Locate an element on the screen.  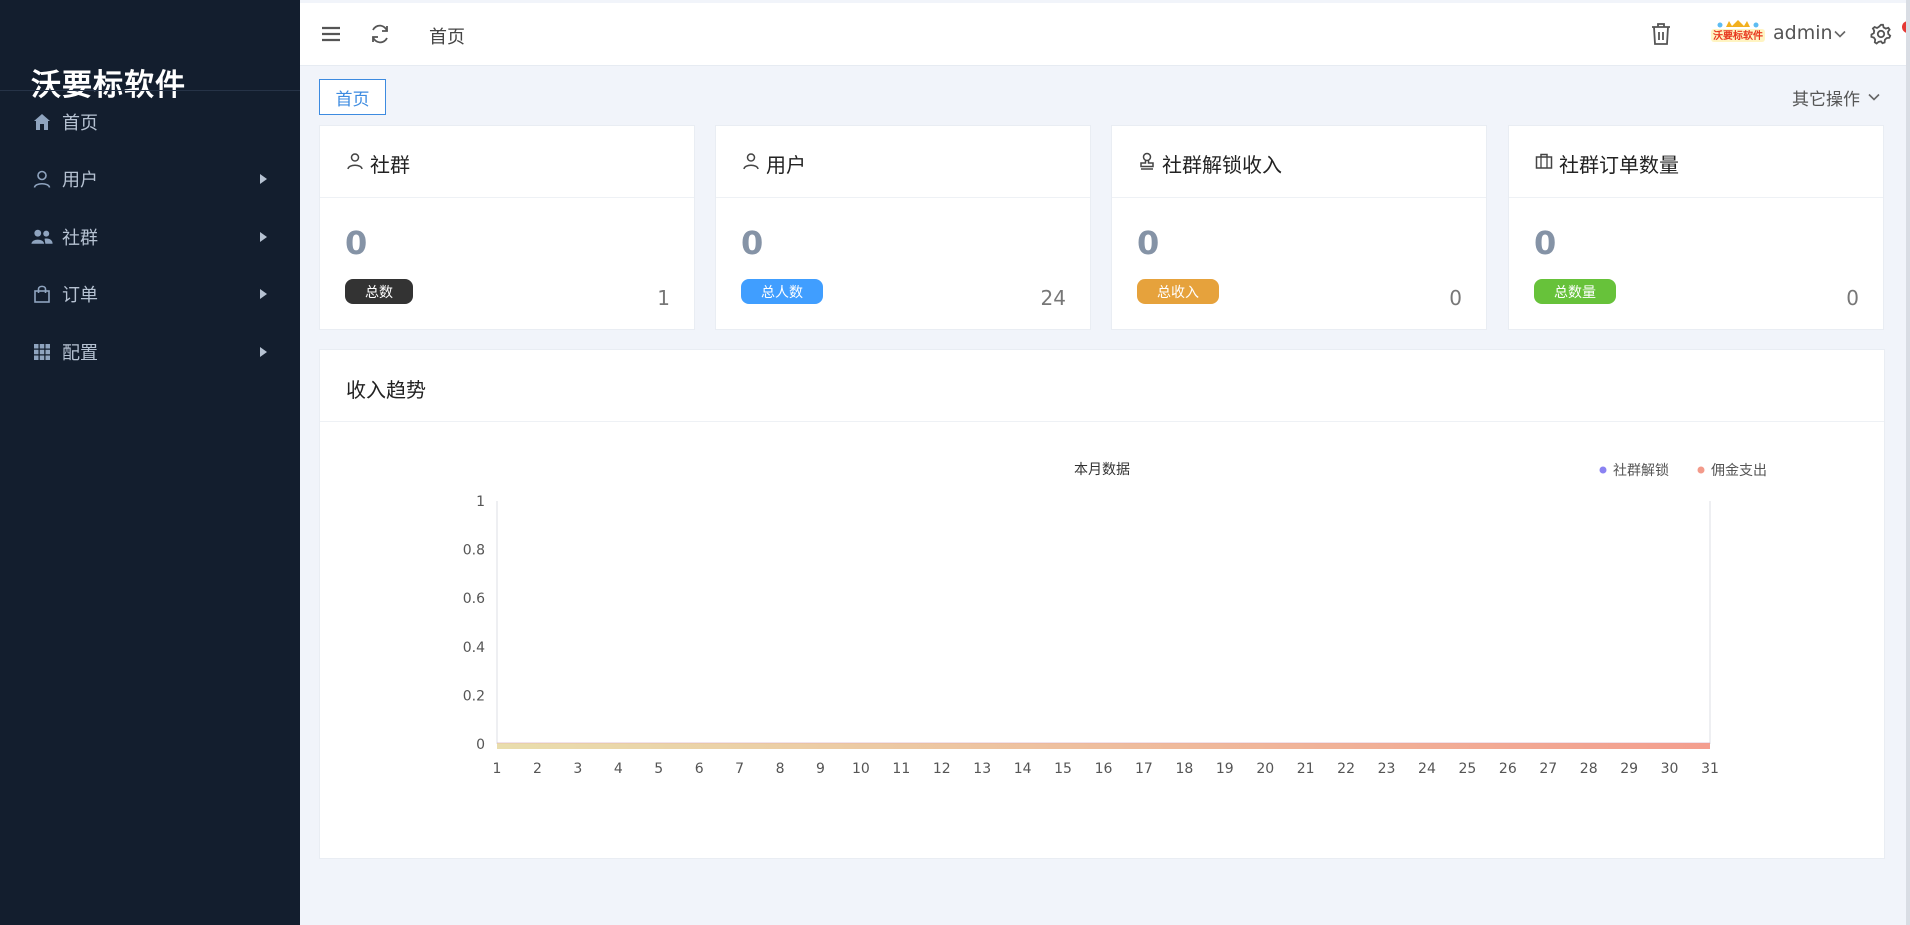
y-tick-label: 0.6 is located at coordinates (474, 599).